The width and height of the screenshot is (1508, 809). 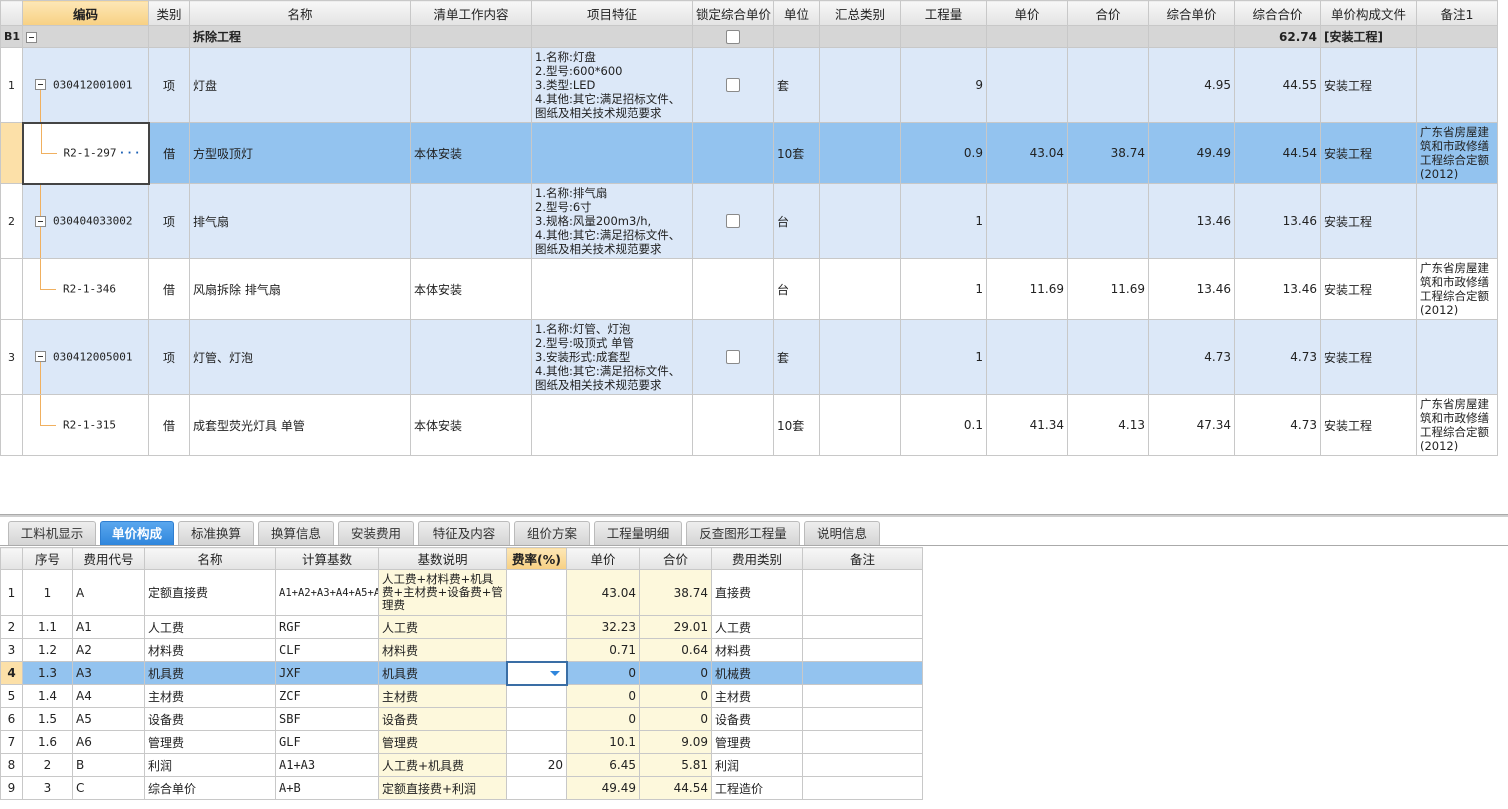 I want to click on col-header-fee-category: 费用类别, so click(x=757, y=558).